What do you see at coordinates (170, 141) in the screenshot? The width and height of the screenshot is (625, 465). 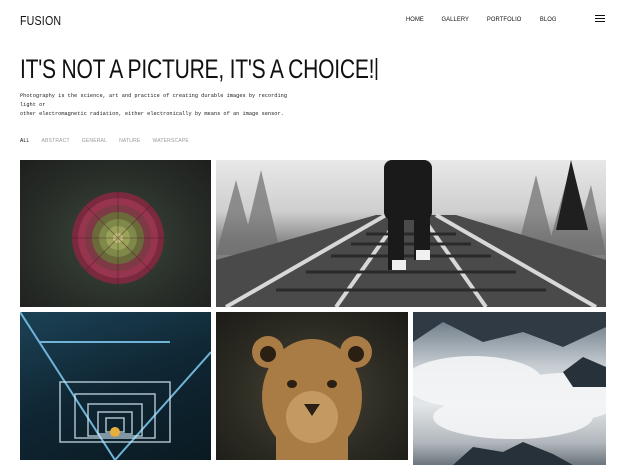 I see `filter-waterscape: WATERSCAPE` at bounding box center [170, 141].